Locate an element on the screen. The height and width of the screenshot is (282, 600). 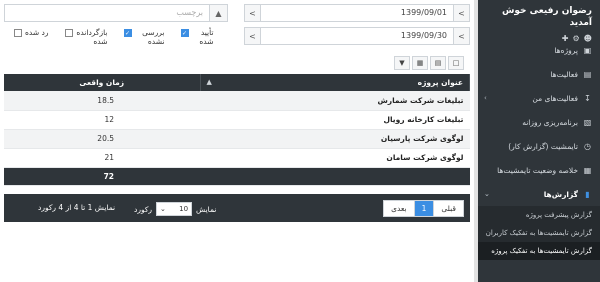
page-size-value: 10 is located at coordinates (184, 209).